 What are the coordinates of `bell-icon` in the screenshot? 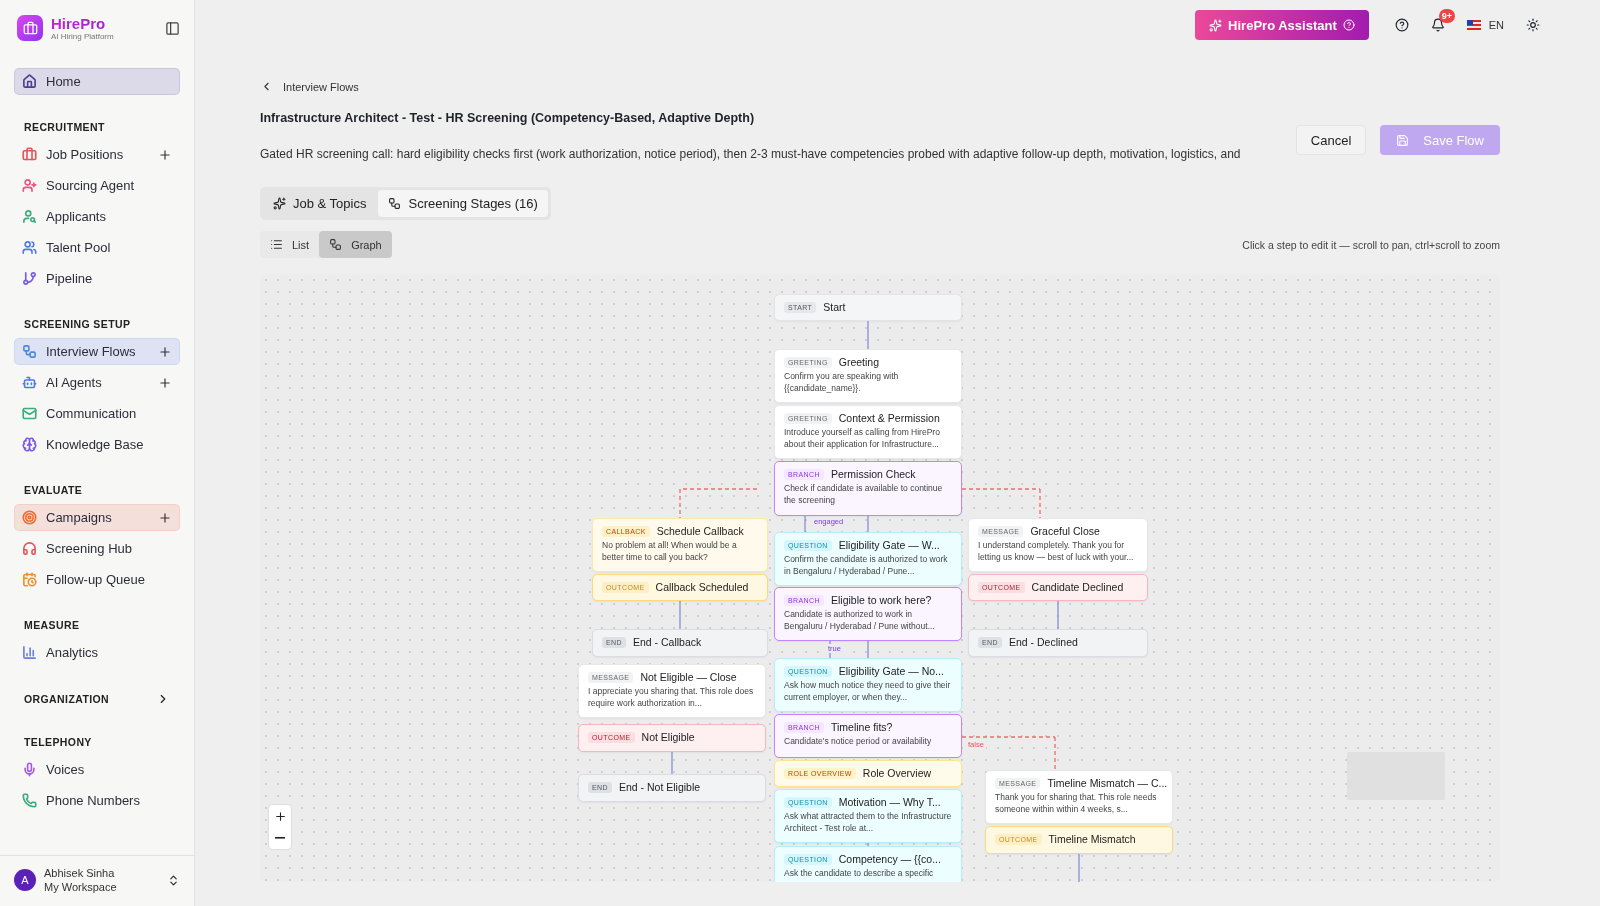 It's located at (1437, 25).